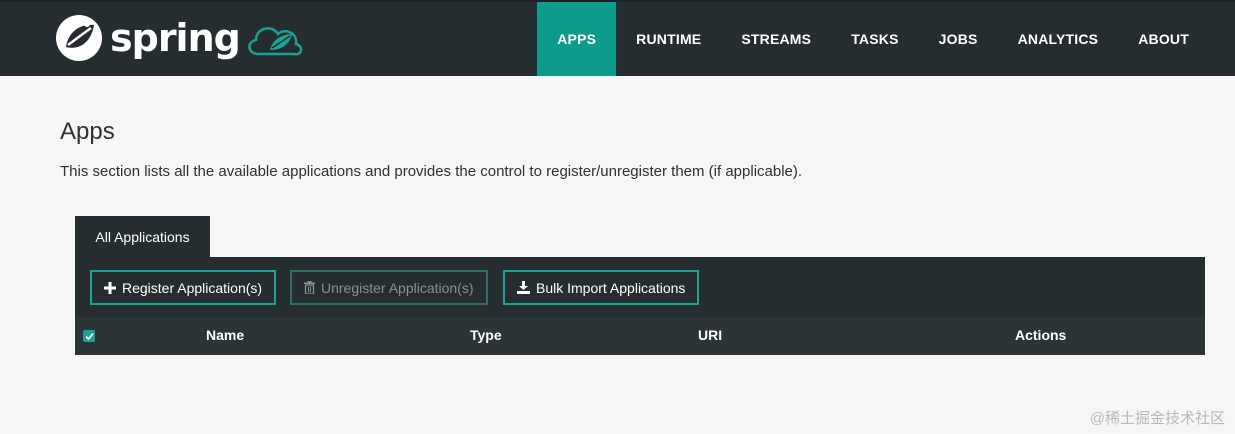 The image size is (1235, 434). I want to click on check-icon, so click(89, 336).